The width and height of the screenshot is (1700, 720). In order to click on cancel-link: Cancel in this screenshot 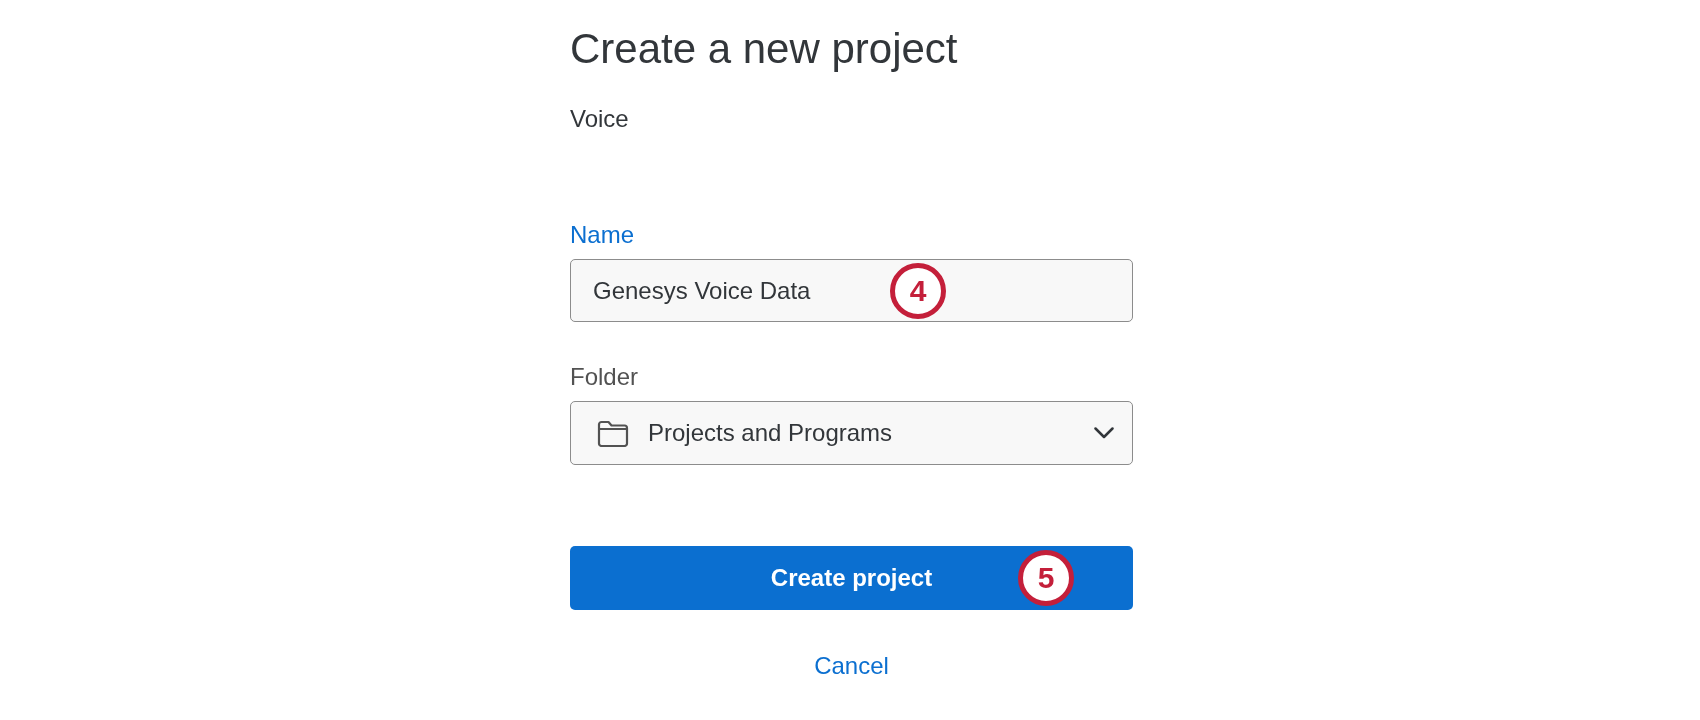, I will do `click(851, 666)`.